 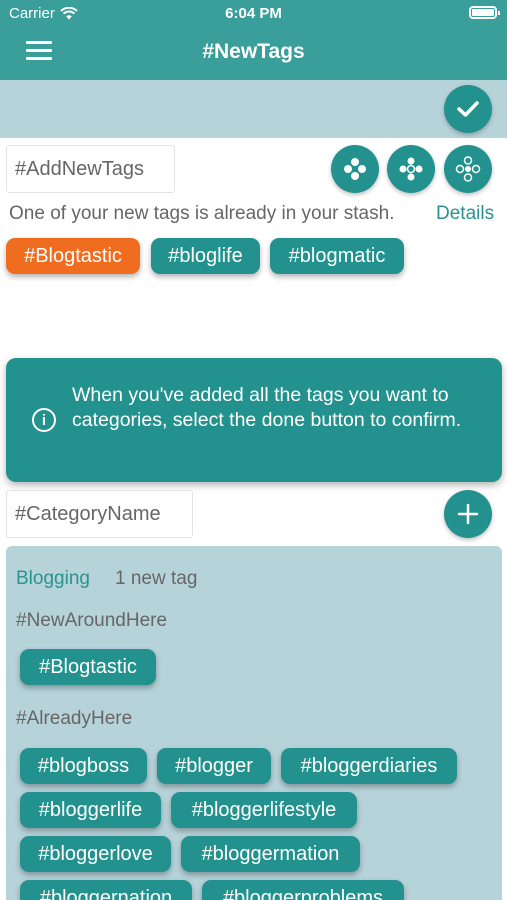 I want to click on status-time: 6:04 PM, so click(x=253, y=13).